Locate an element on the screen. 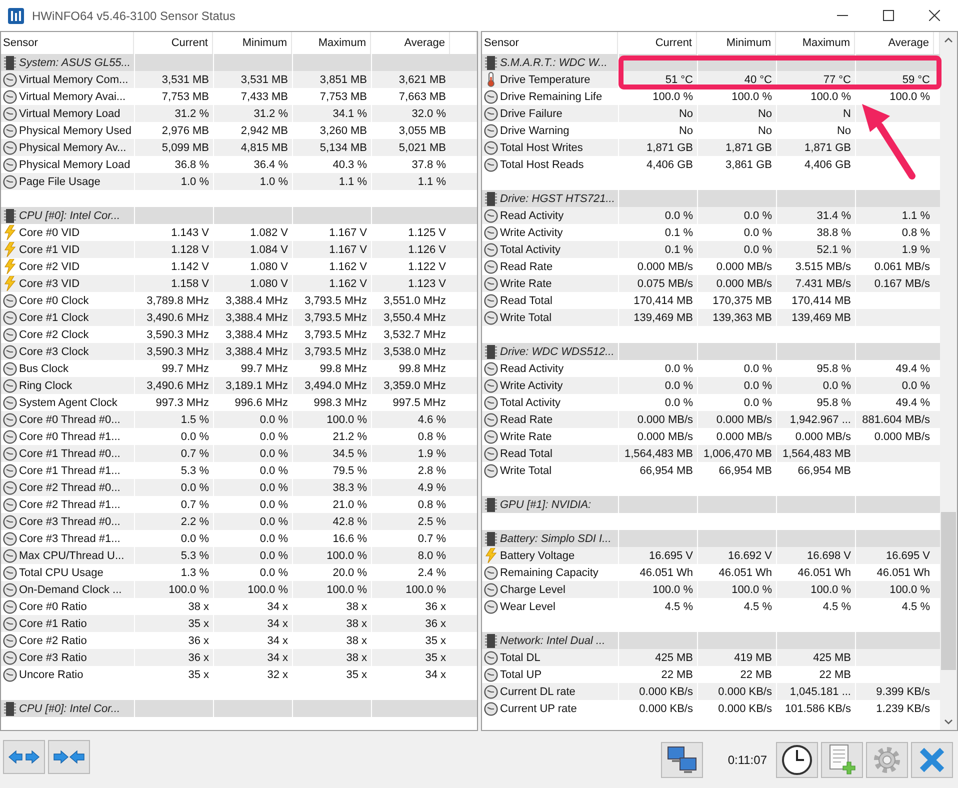 This screenshot has height=788, width=958. sensor-name: Core #0 Clock is located at coordinates (54, 300).